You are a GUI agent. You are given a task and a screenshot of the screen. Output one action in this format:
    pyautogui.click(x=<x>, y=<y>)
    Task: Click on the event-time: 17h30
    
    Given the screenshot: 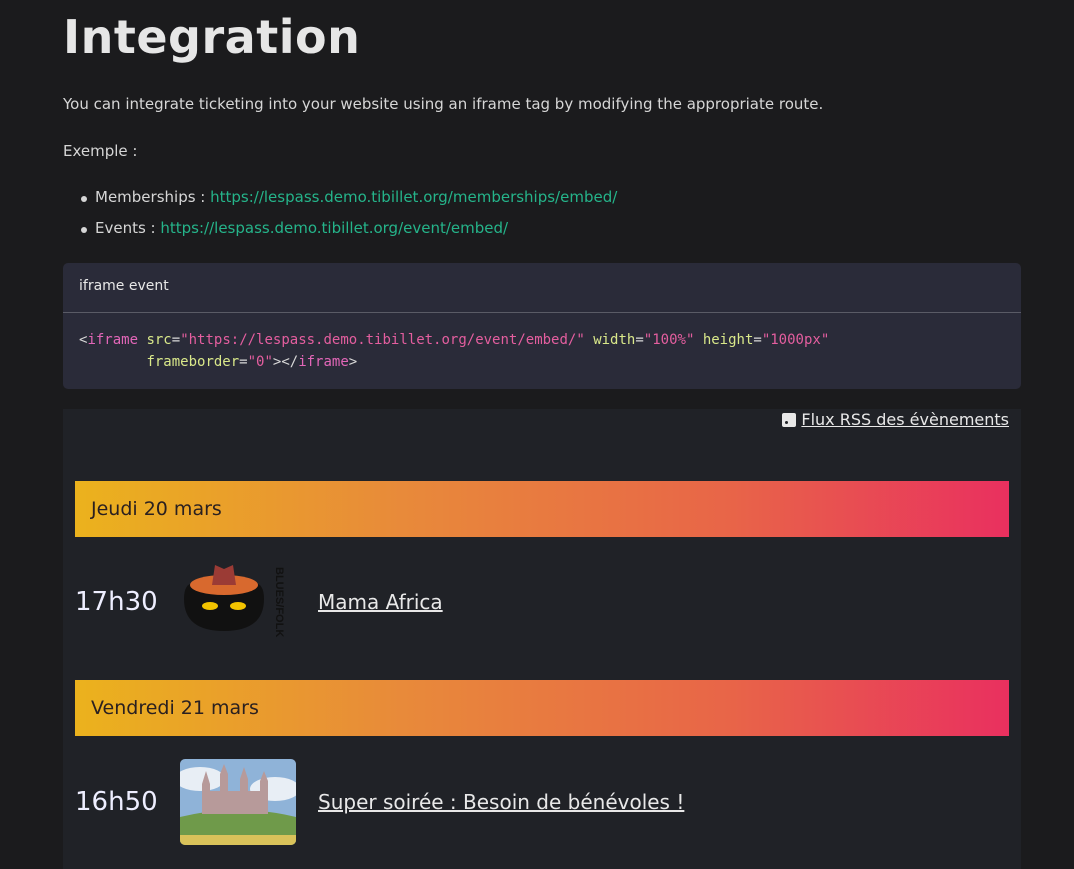 What is the action you would take?
    pyautogui.click(x=116, y=602)
    